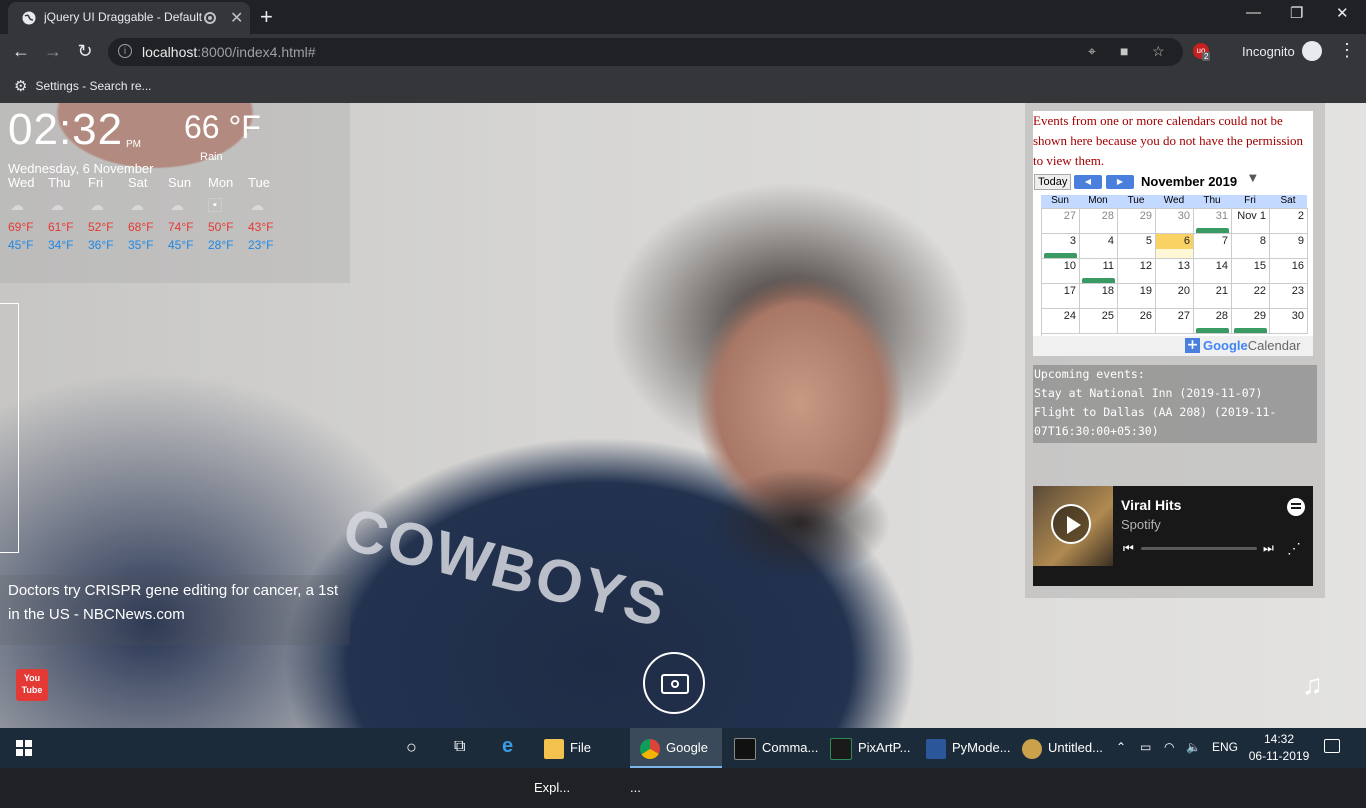 Image resolution: width=1366 pixels, height=808 pixels. I want to click on calendar-day-cell: 24, so click(1061, 321).